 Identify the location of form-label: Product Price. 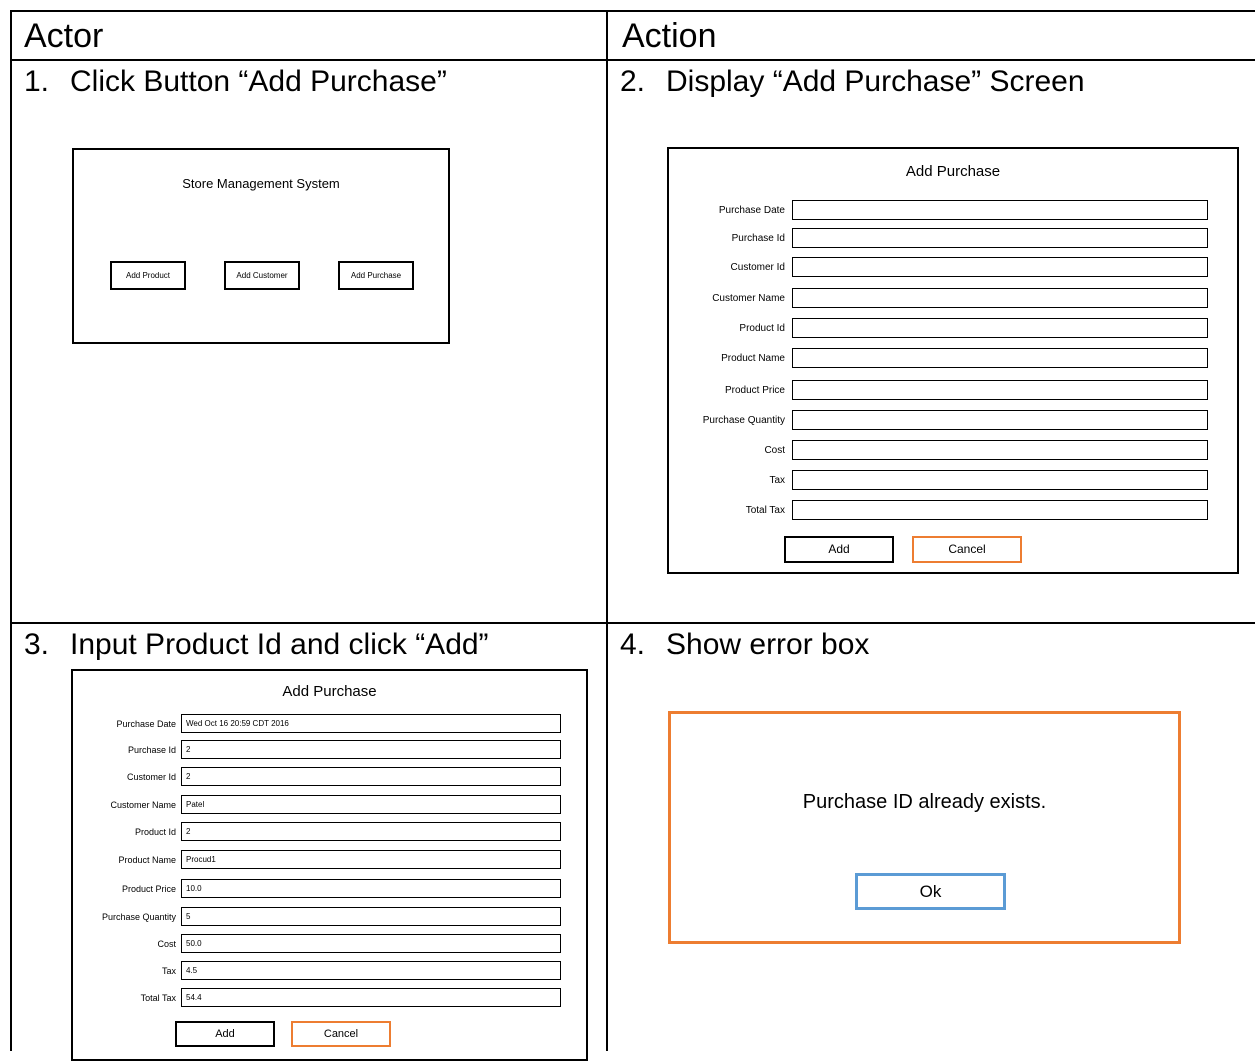
(754, 390).